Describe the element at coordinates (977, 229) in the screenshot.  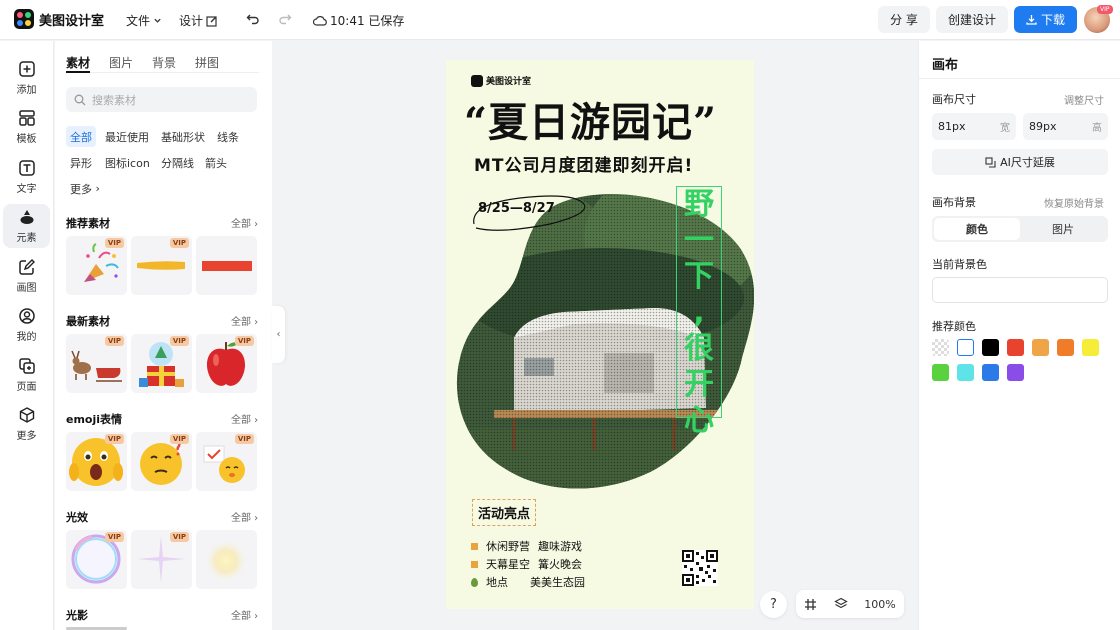
I see `seg-color: 颜色` at that location.